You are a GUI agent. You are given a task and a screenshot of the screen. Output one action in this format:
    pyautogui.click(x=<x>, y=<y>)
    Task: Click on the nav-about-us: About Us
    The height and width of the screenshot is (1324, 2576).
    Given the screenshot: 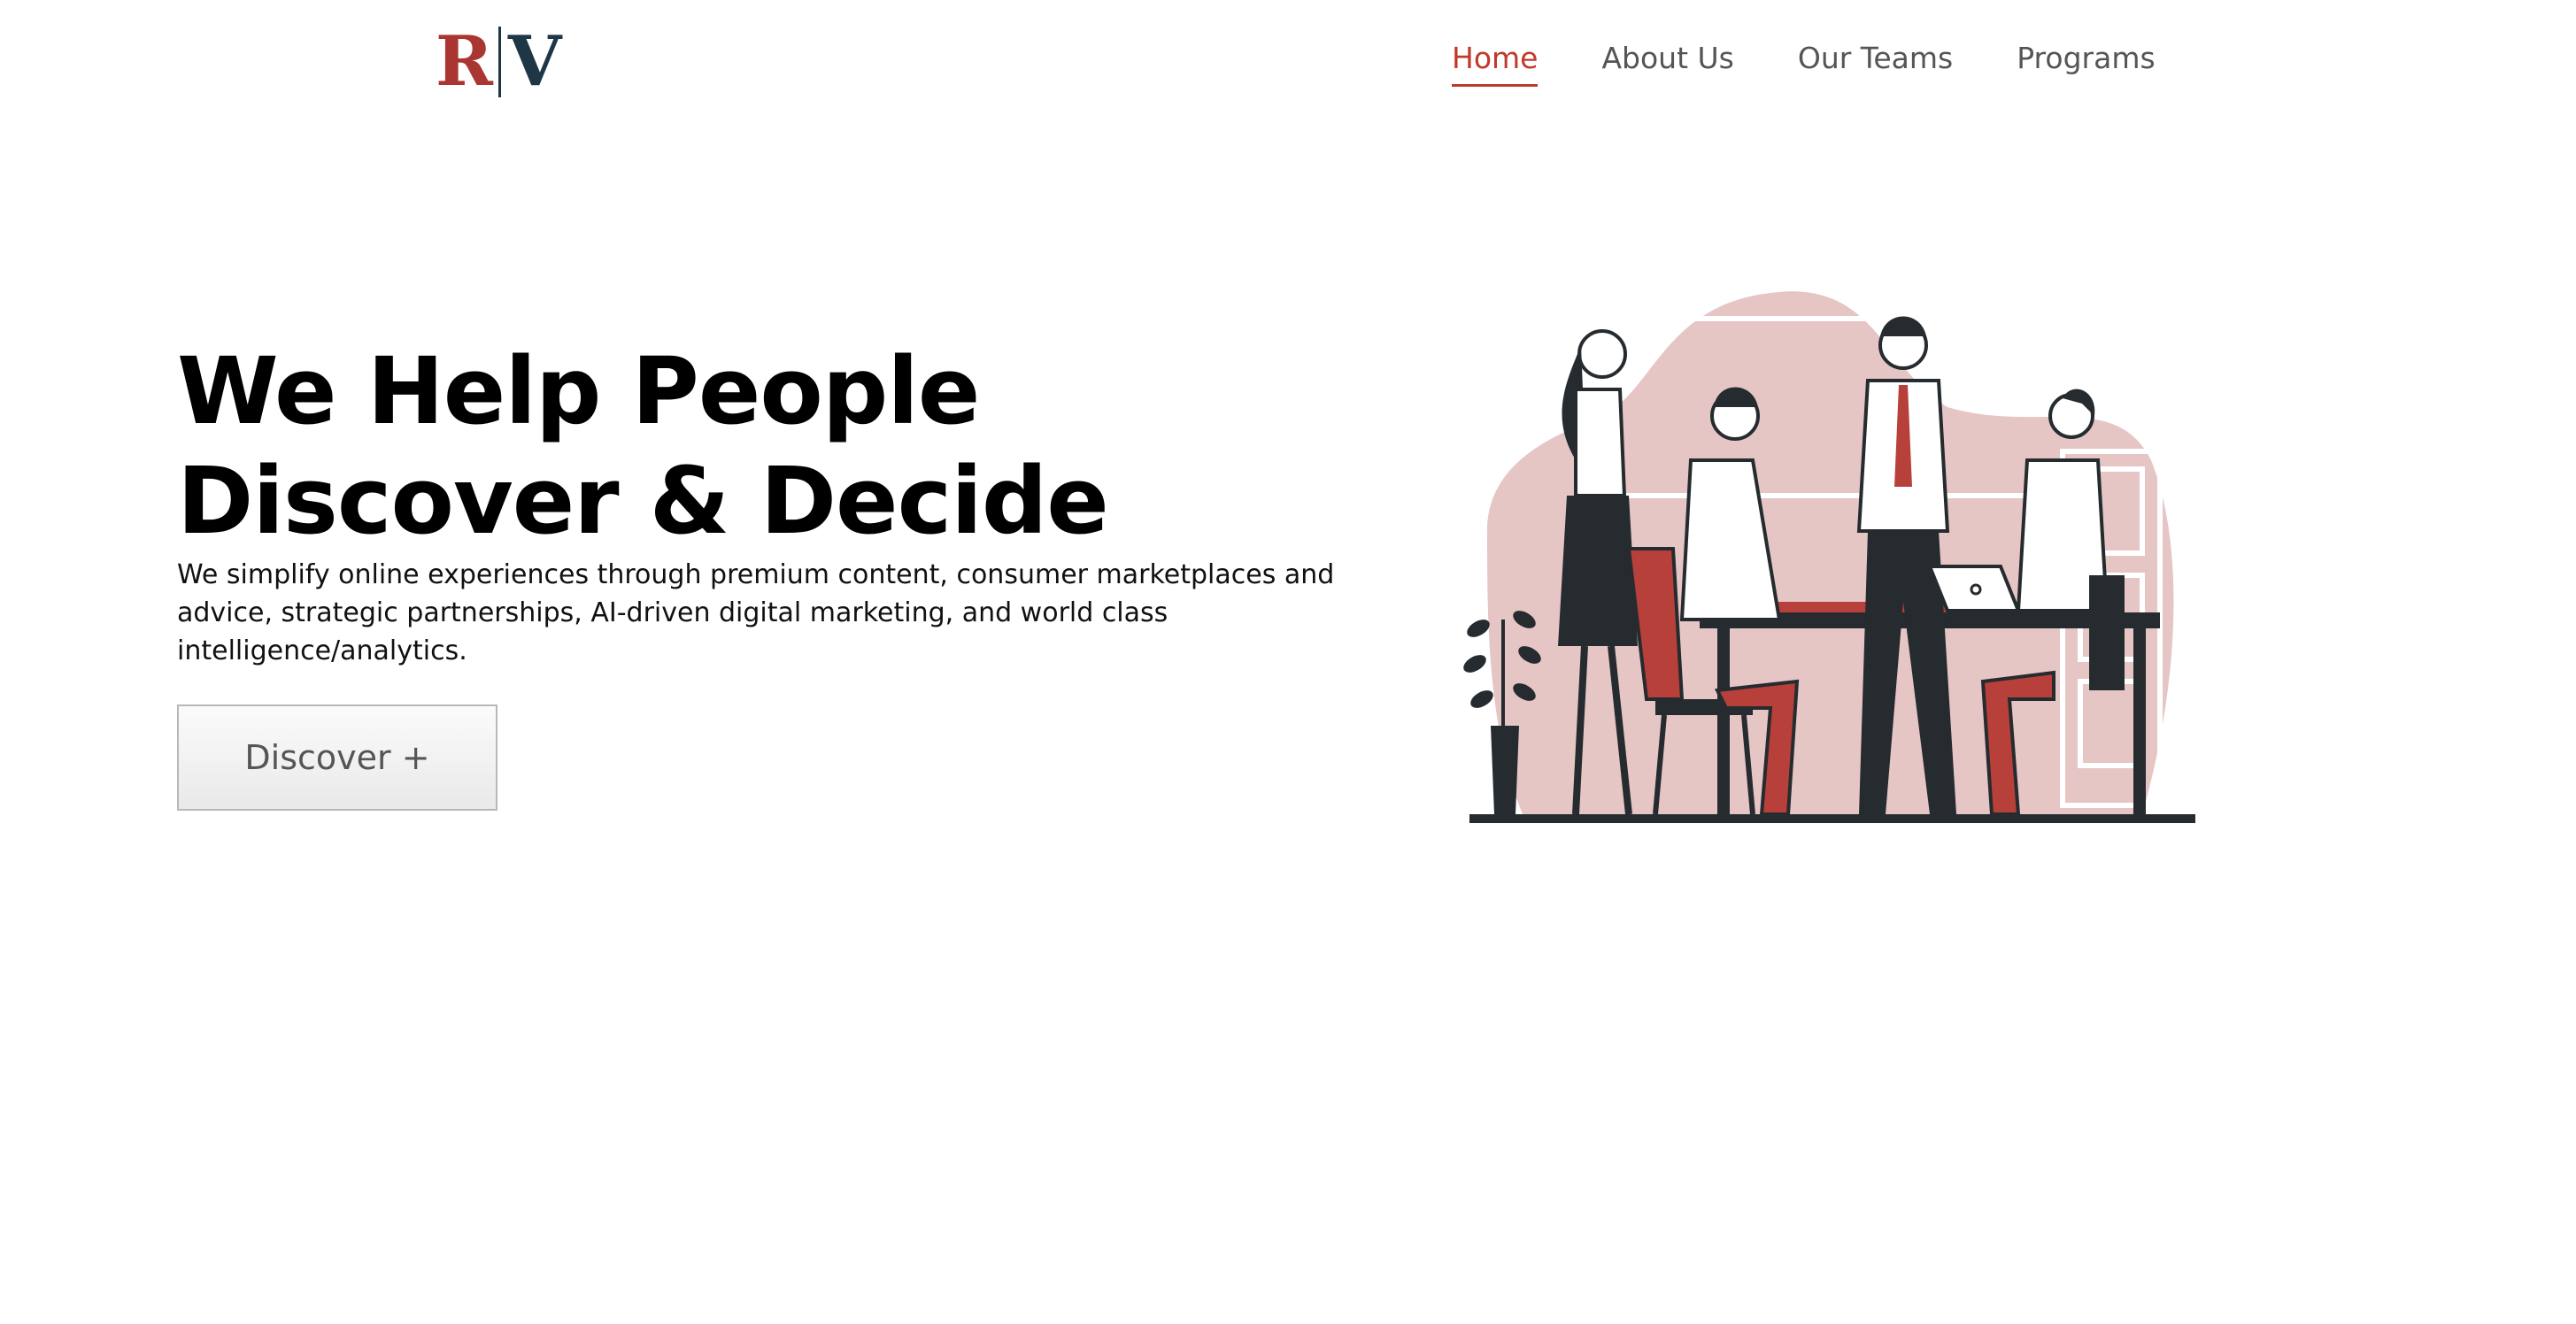 What is the action you would take?
    pyautogui.click(x=1667, y=64)
    